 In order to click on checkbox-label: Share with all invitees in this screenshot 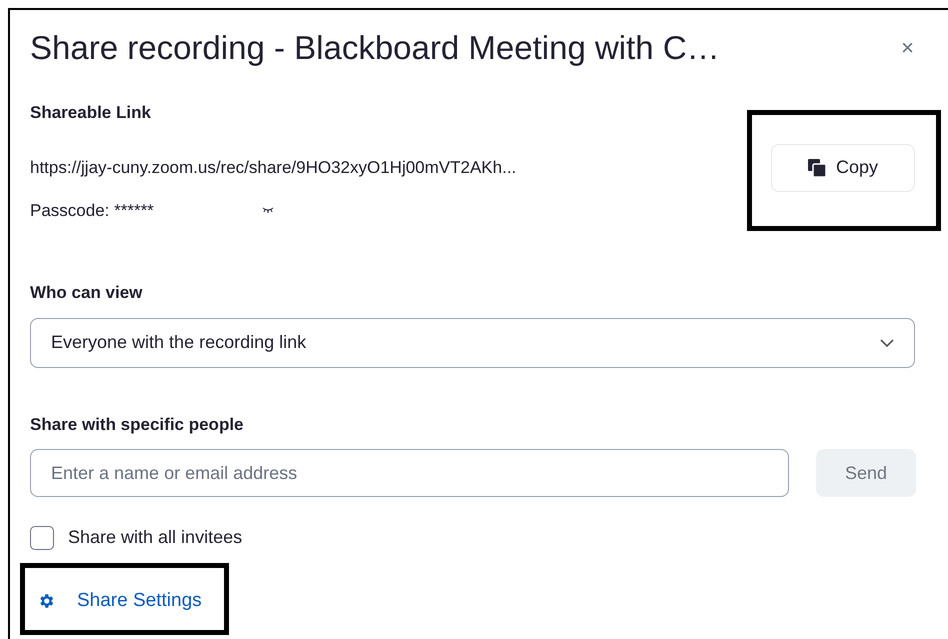, I will do `click(155, 537)`.